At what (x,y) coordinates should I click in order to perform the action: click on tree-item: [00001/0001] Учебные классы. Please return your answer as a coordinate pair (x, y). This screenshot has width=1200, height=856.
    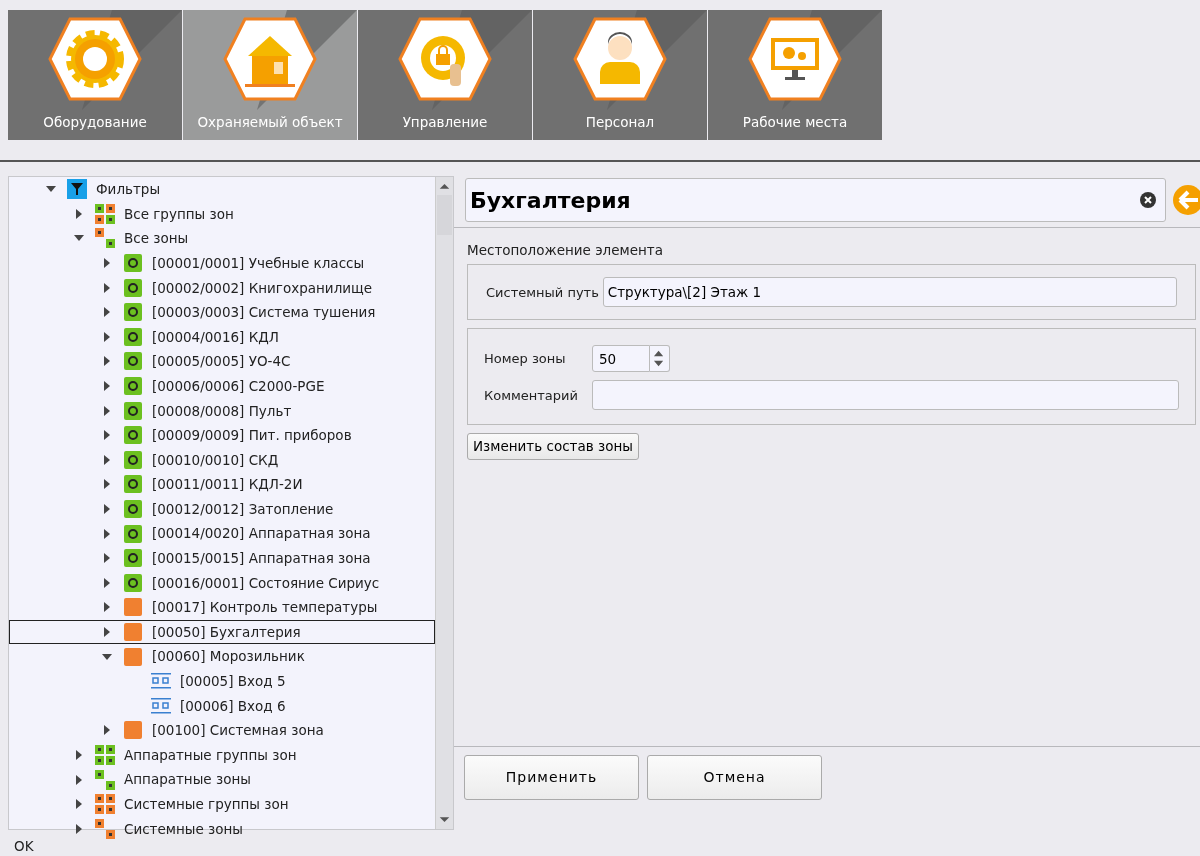
    Looking at the image, I should click on (222, 263).